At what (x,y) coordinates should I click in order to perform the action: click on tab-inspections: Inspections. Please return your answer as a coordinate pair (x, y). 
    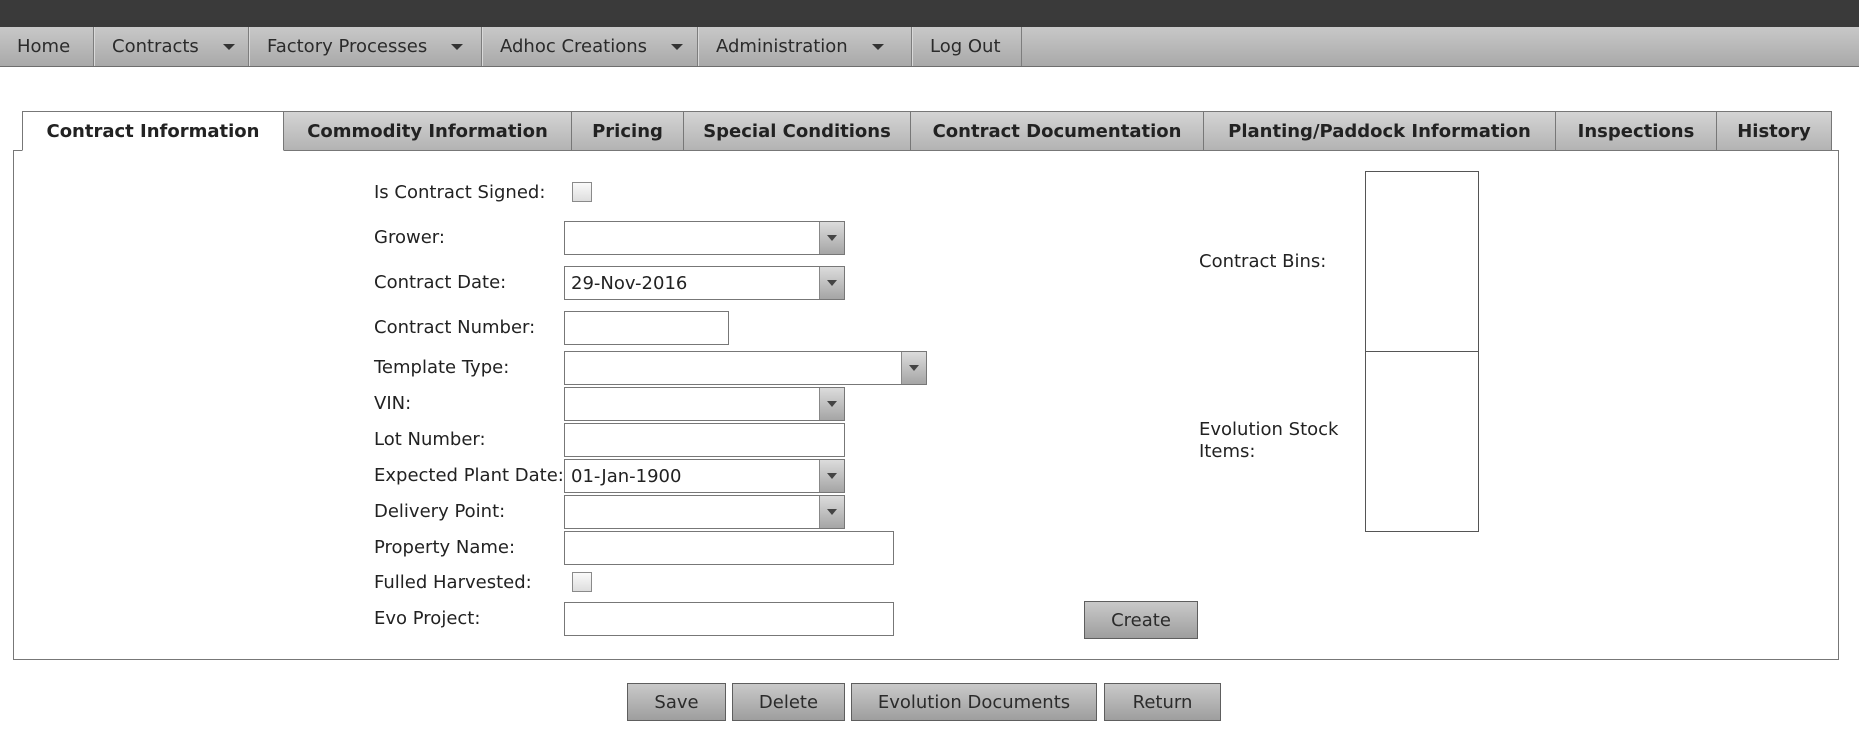
    Looking at the image, I should click on (1636, 131).